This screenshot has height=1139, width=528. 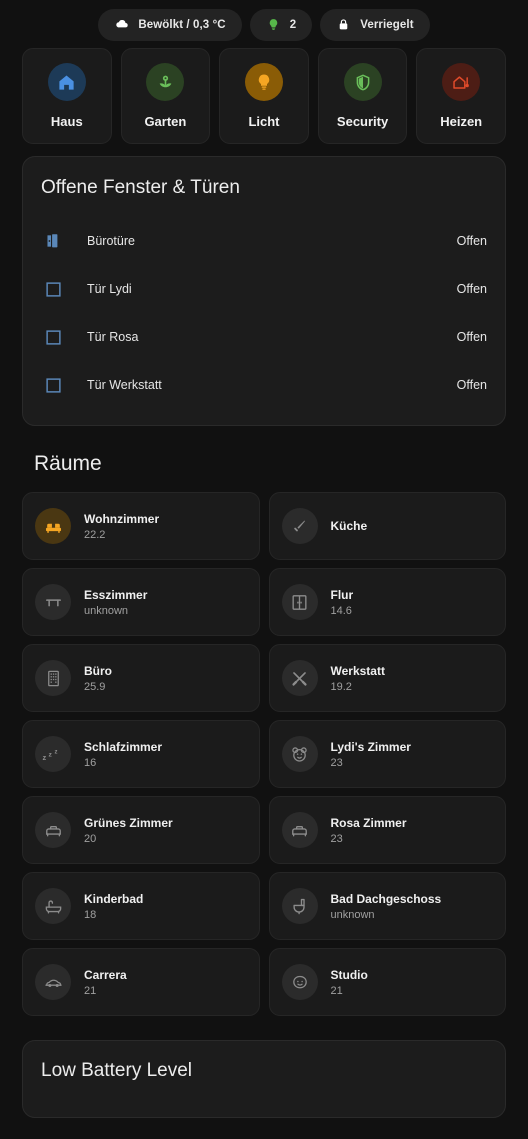 I want to click on room-name: Studio, so click(x=349, y=974).